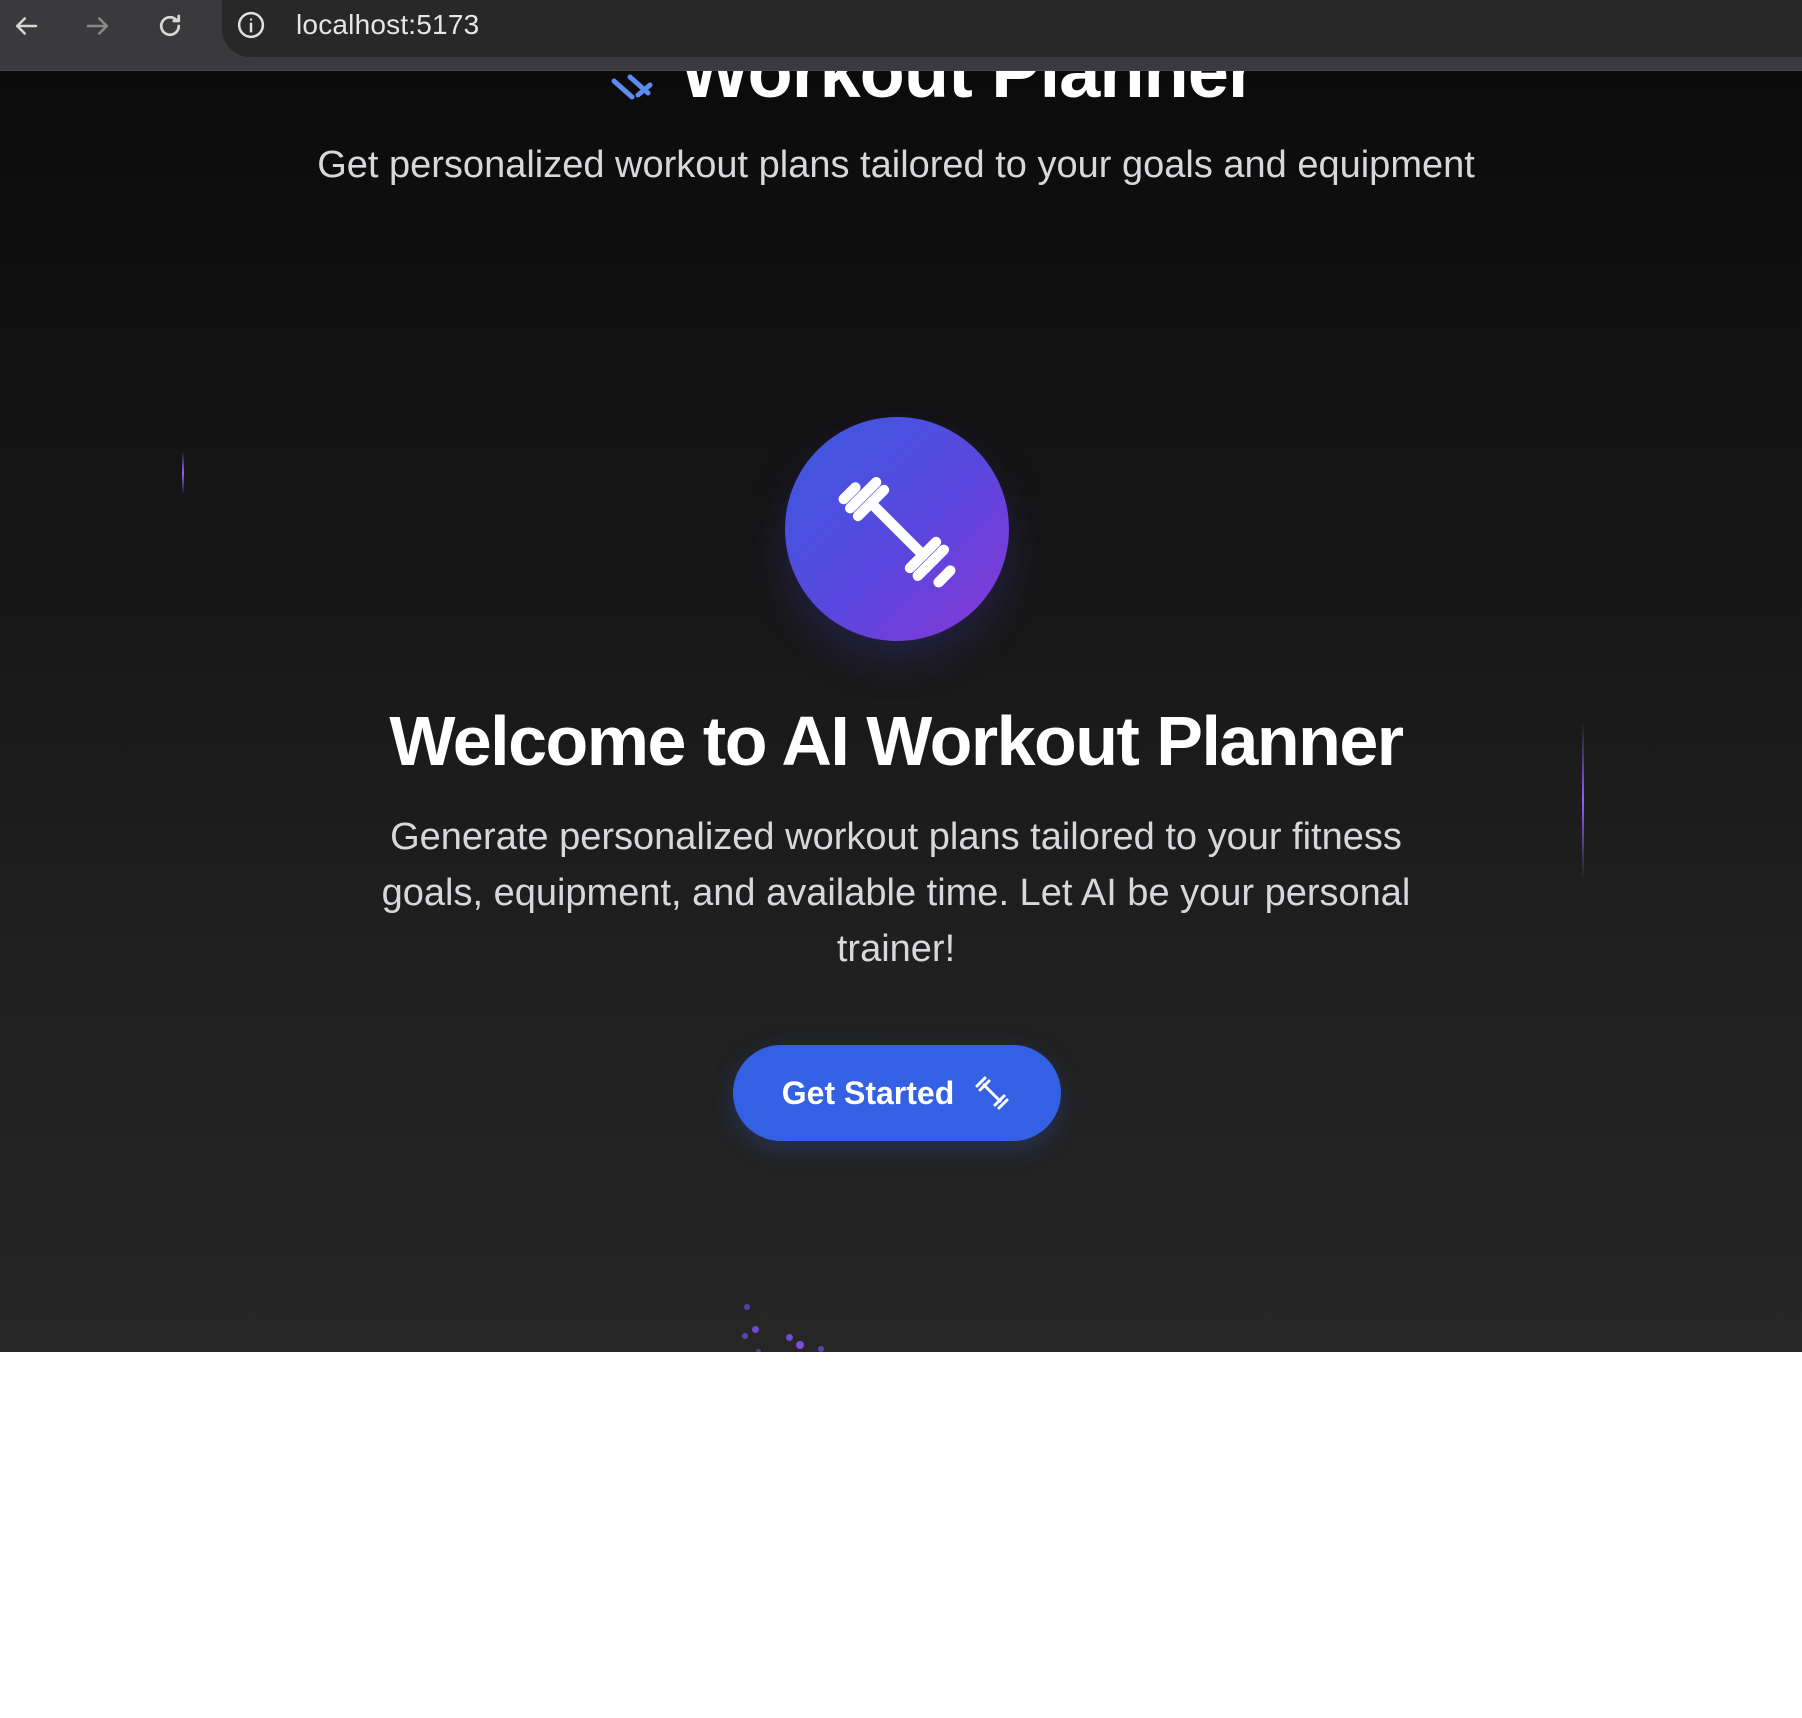  Describe the element at coordinates (183, 473) in the screenshot. I see `decorative-sparkle-line` at that location.